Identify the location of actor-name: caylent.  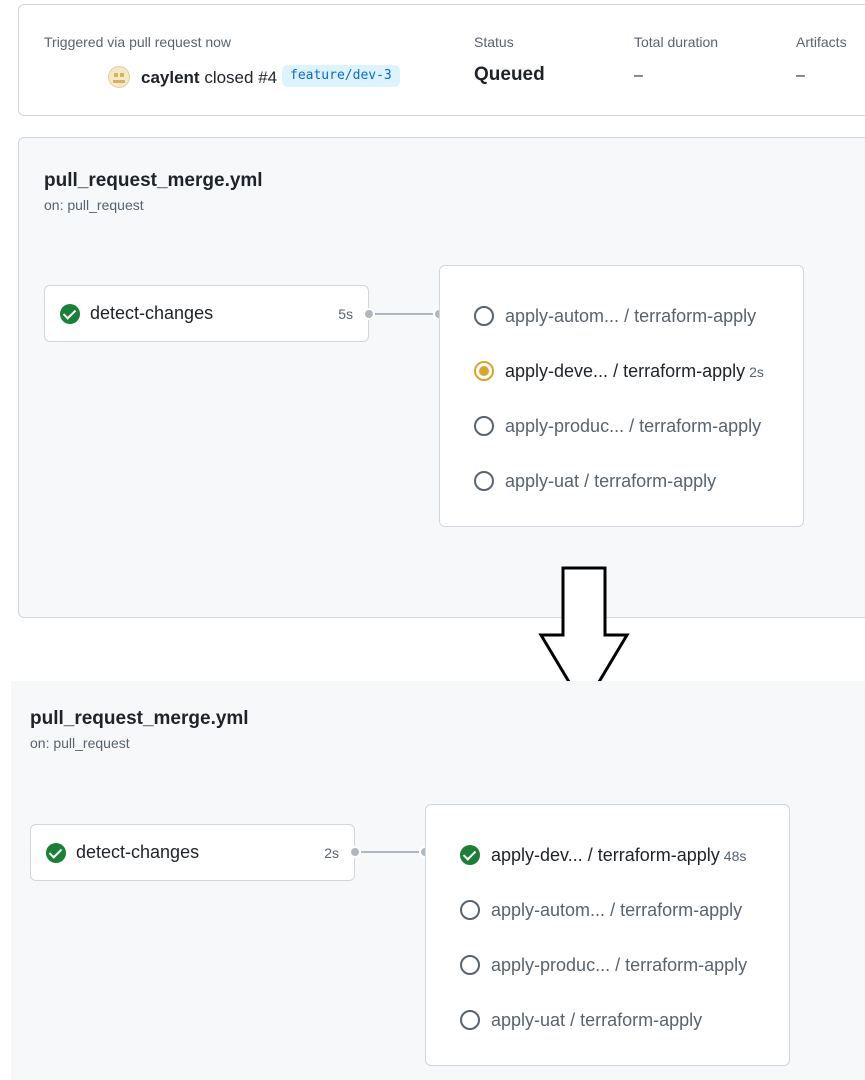
(170, 77).